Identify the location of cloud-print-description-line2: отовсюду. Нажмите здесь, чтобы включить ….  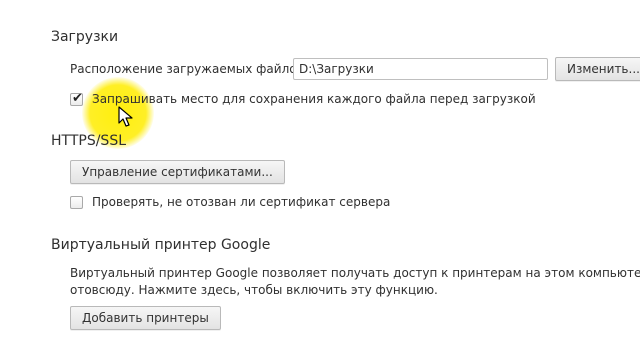
(254, 290).